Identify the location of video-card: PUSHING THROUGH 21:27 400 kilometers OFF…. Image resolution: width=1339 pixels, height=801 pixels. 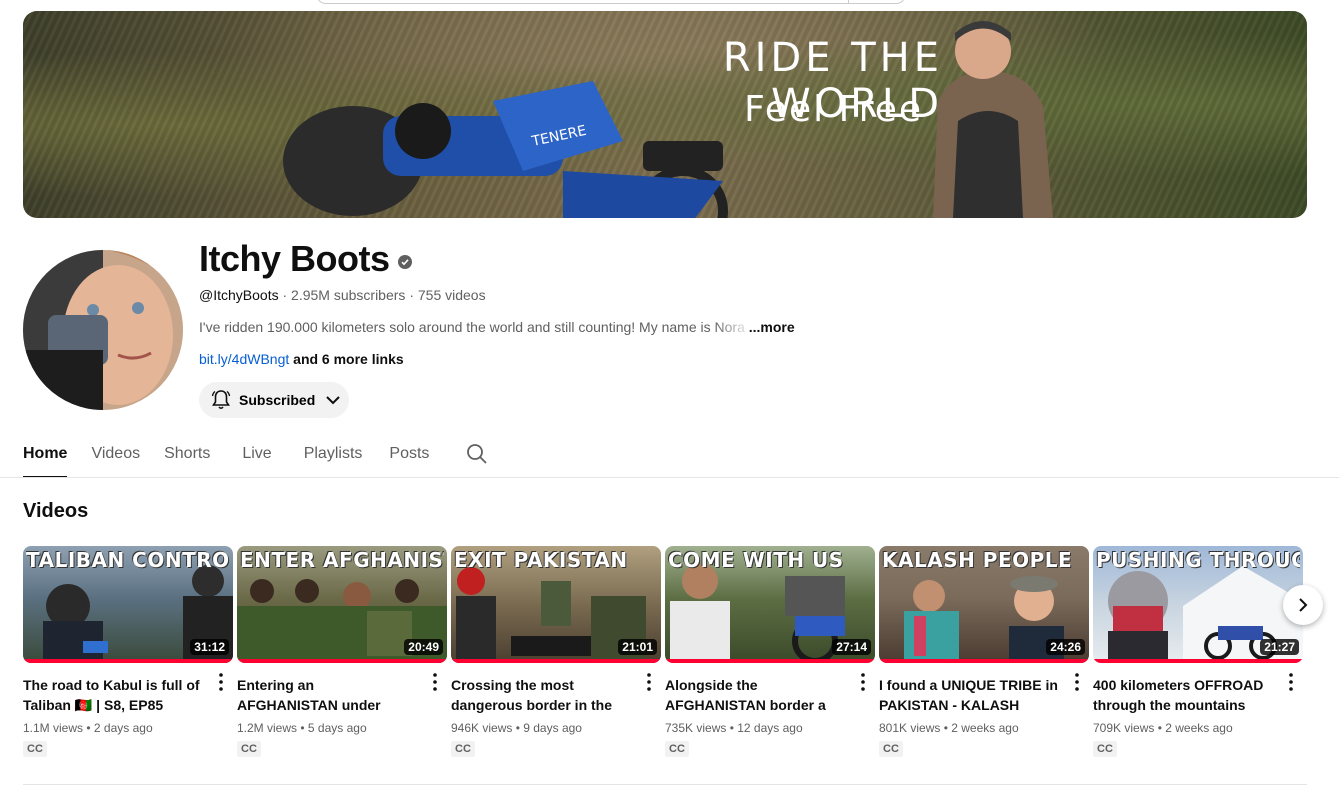
(1198, 651).